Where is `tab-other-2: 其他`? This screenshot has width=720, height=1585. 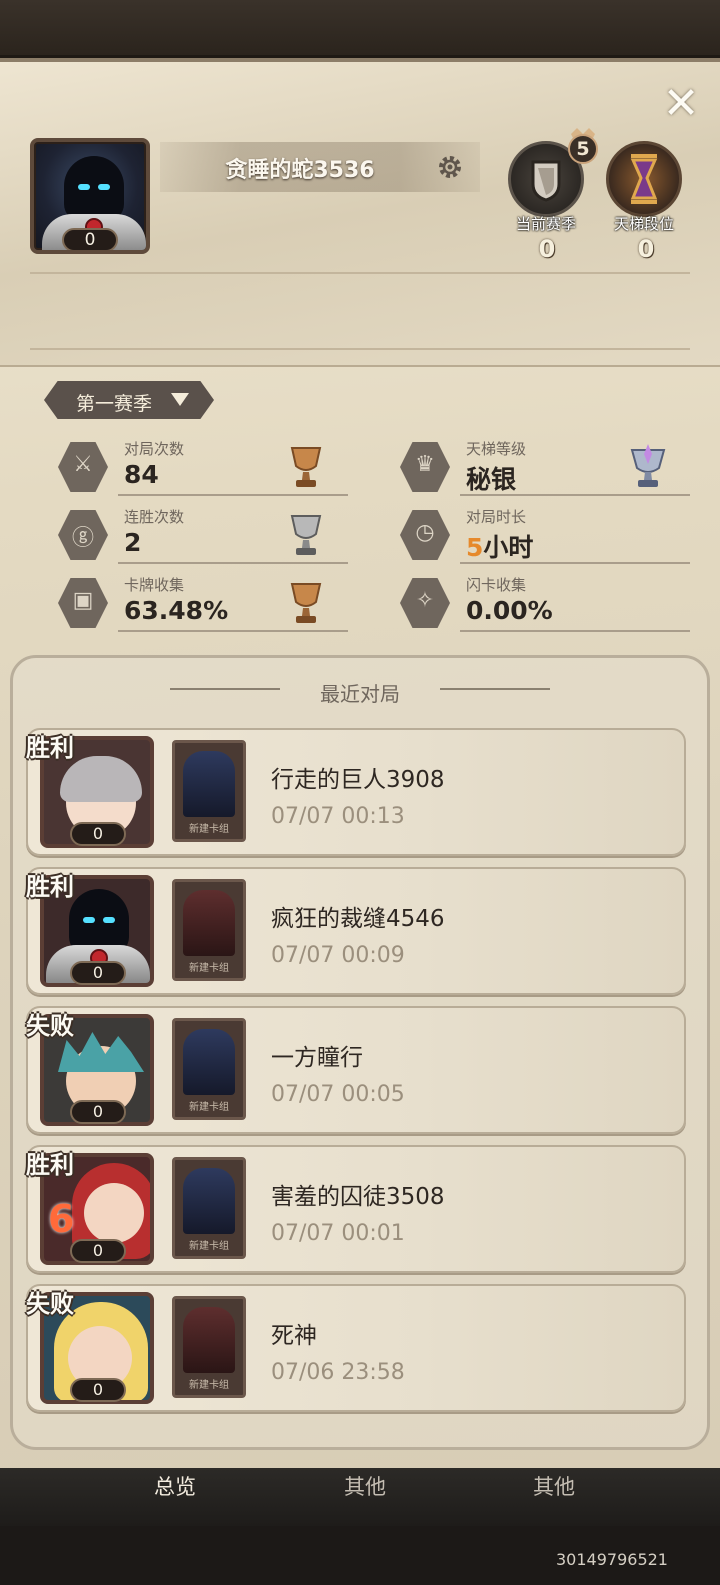 tab-other-2: 其他 is located at coordinates (554, 1486).